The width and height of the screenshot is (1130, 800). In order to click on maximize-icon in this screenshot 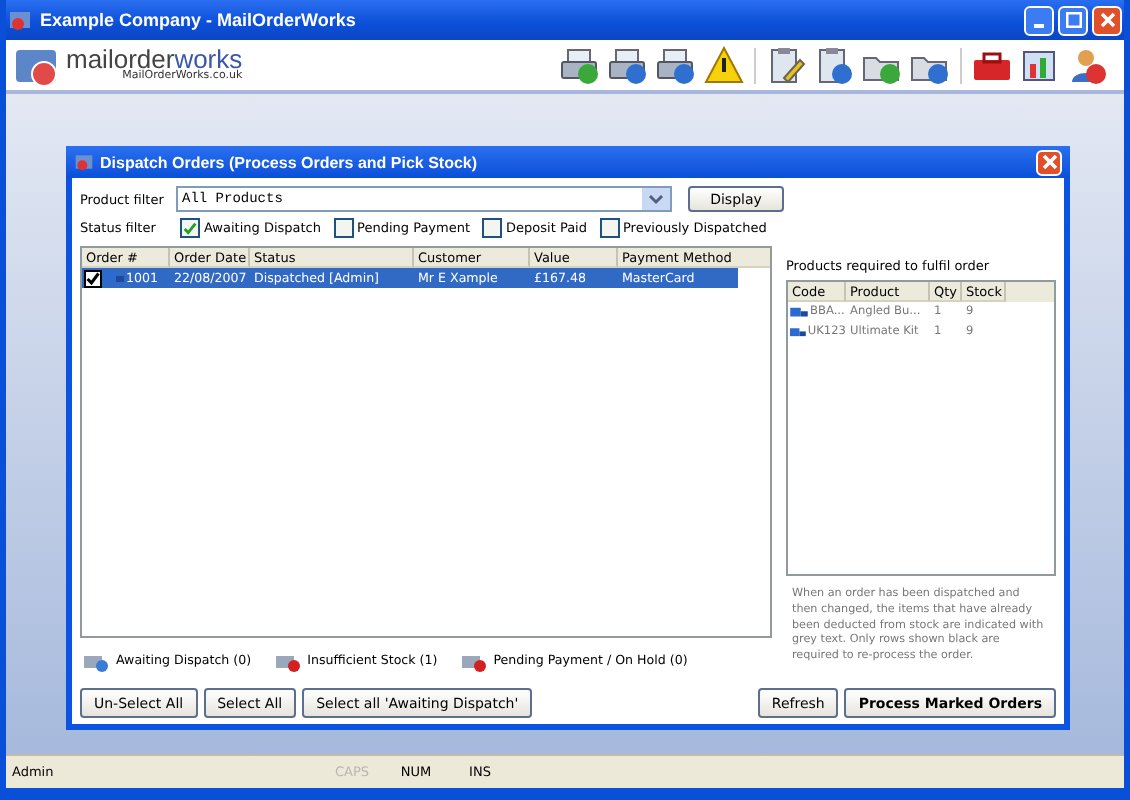, I will do `click(1073, 20)`.